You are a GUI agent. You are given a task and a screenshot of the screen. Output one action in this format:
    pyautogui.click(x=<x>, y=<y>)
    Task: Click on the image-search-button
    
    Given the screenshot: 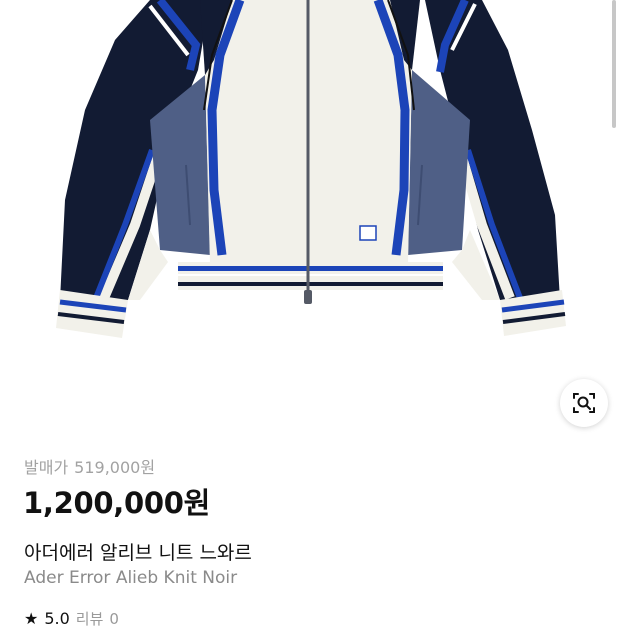 What is the action you would take?
    pyautogui.click(x=584, y=403)
    